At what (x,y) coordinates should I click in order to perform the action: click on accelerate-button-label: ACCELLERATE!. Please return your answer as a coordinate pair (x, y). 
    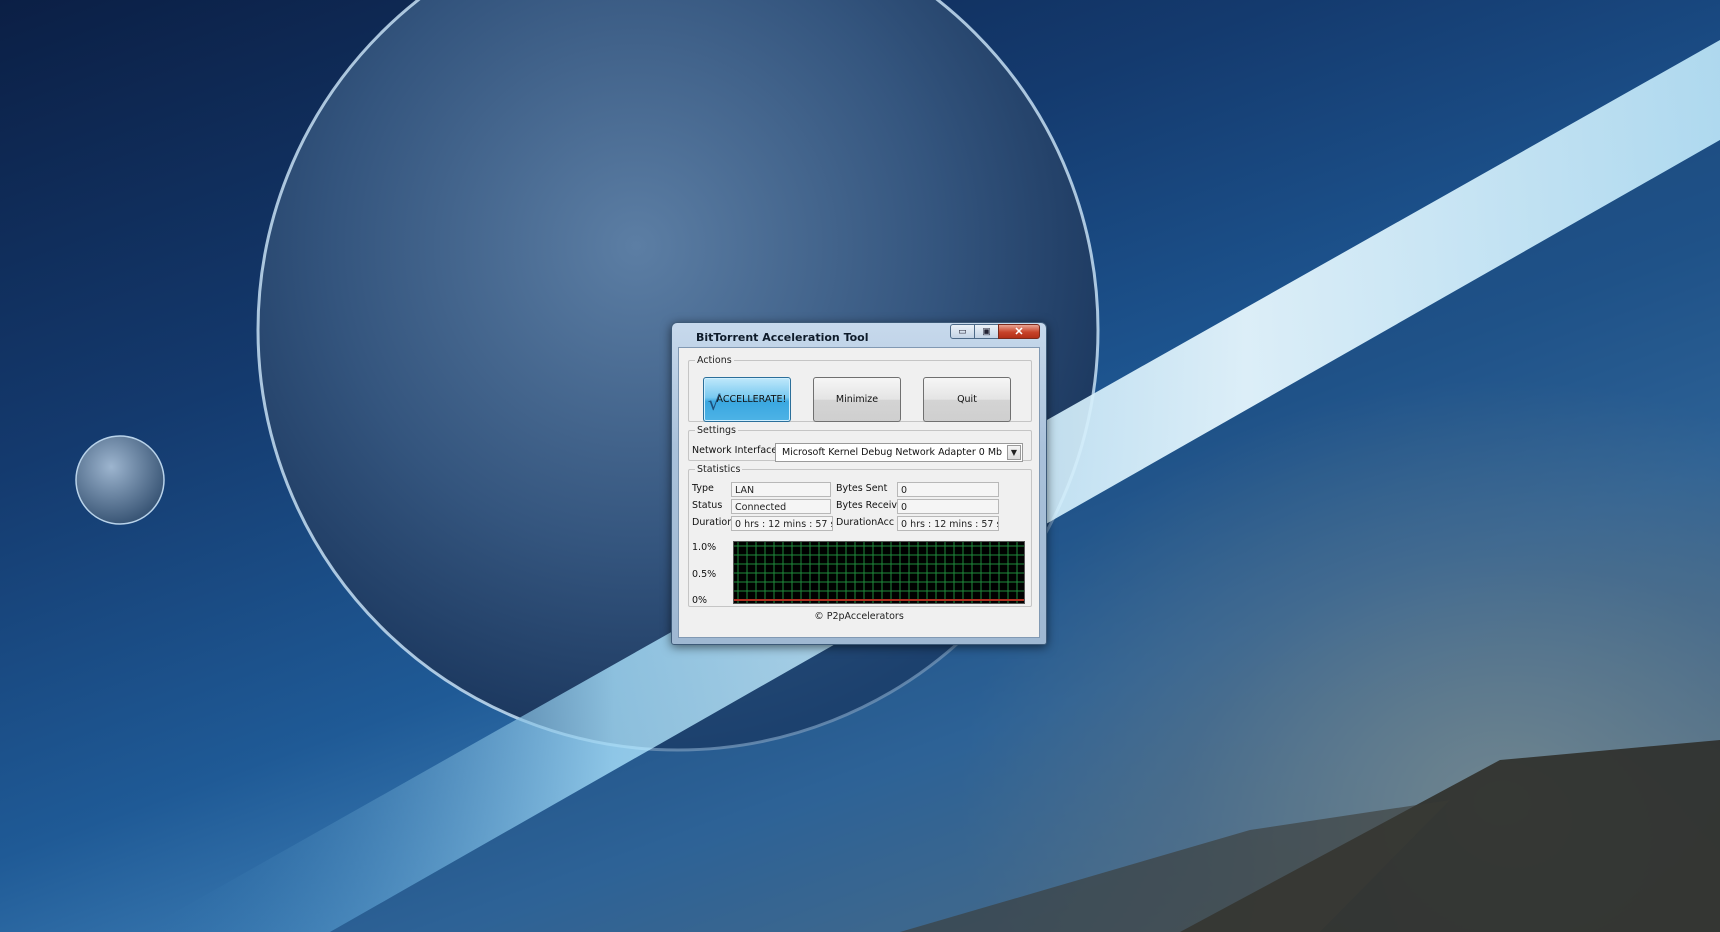
    Looking at the image, I should click on (751, 399).